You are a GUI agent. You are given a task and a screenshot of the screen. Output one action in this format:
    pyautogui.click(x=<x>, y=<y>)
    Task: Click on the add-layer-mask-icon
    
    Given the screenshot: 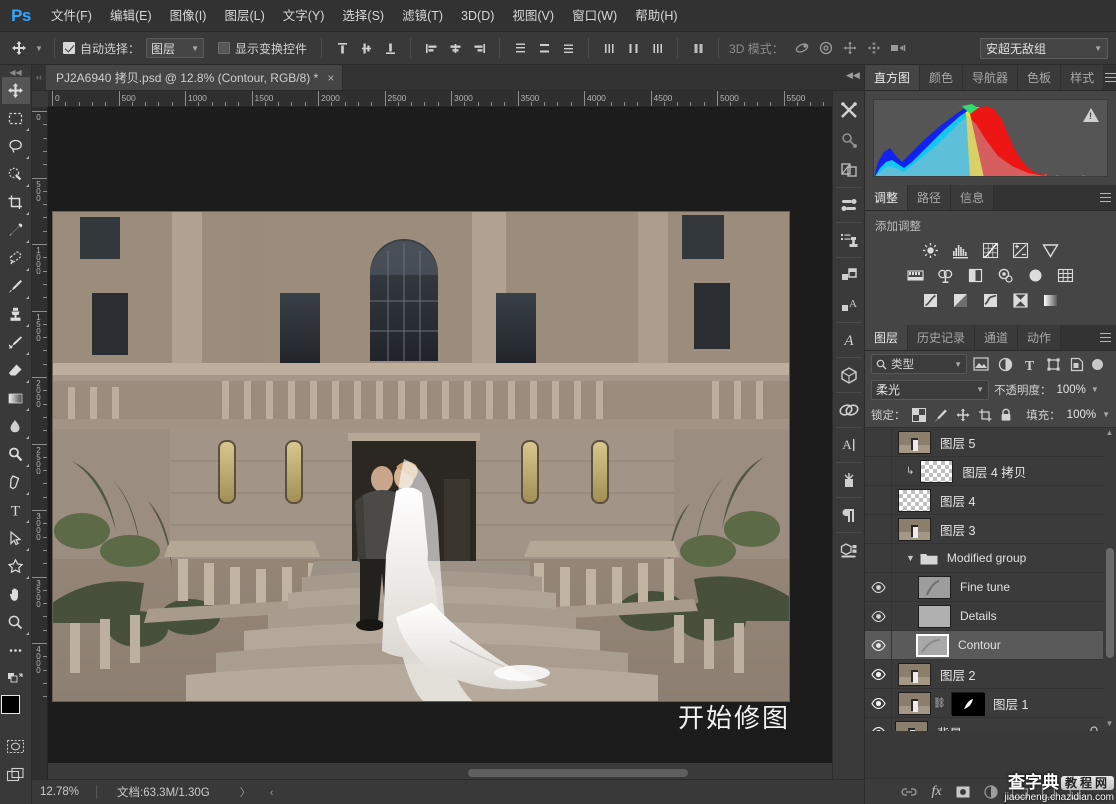 What is the action you would take?
    pyautogui.click(x=963, y=792)
    